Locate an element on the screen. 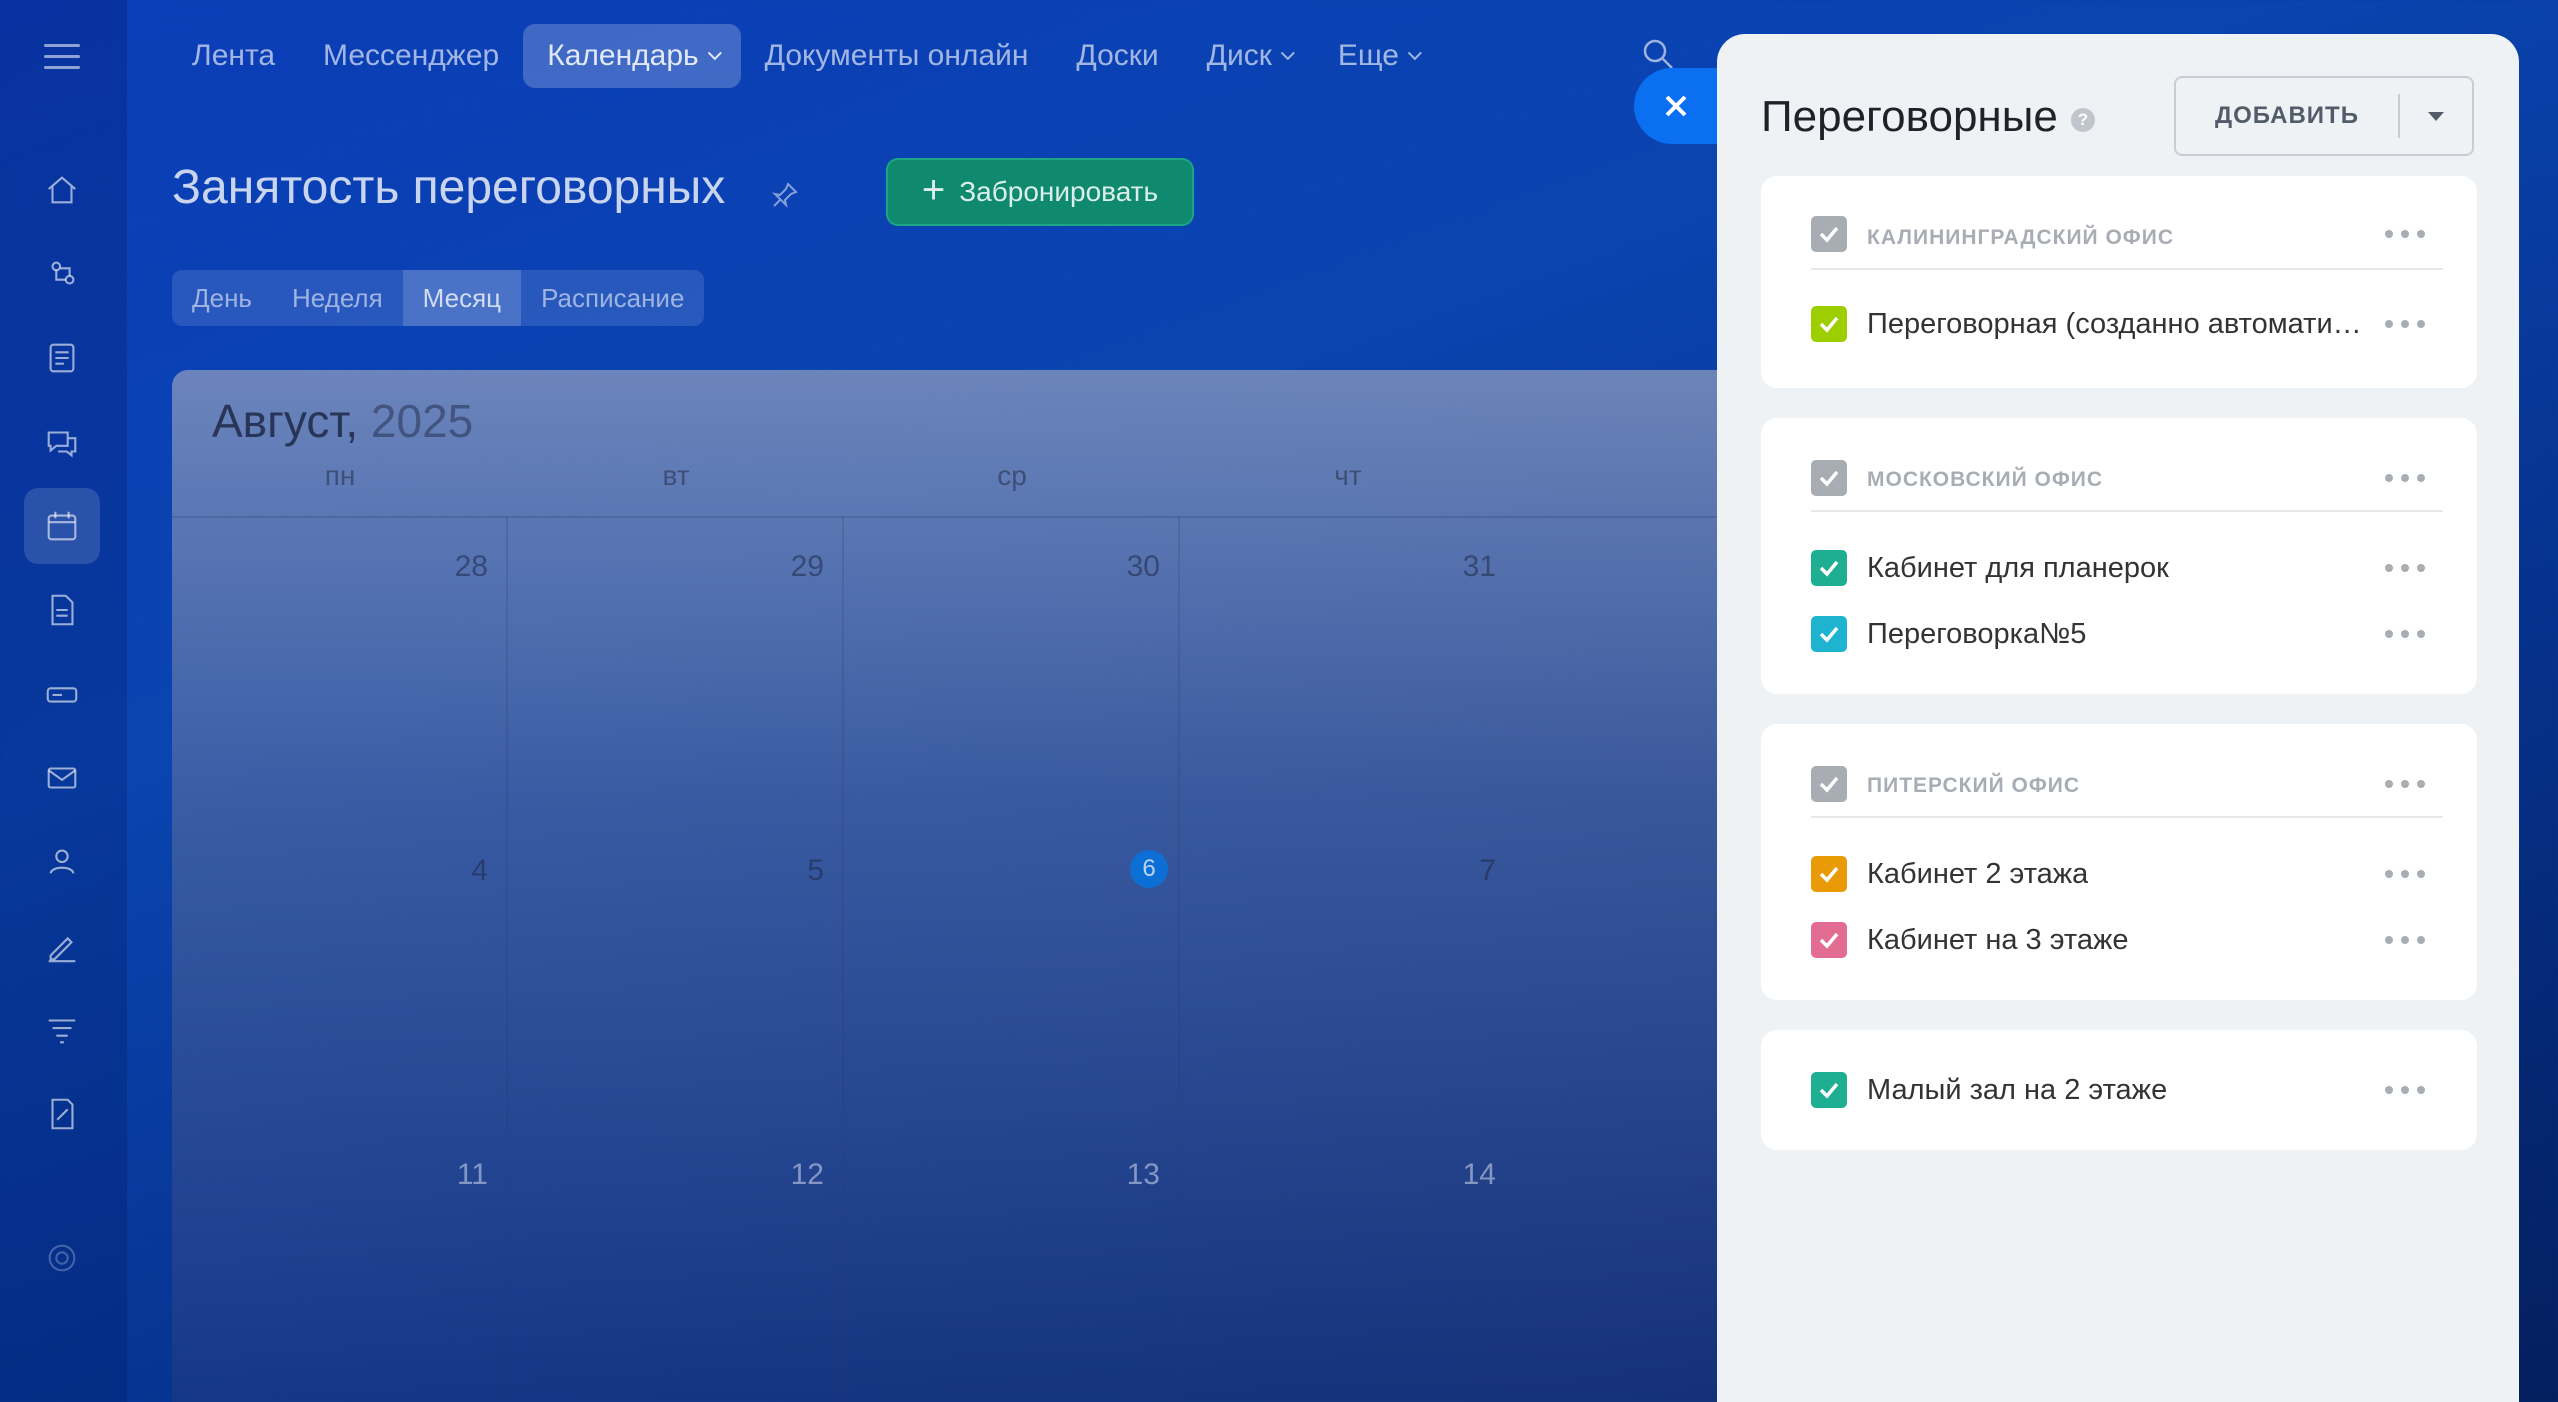 Image resolution: width=2558 pixels, height=1402 pixels. room-name: Кабинет для планерок is located at coordinates (2018, 568).